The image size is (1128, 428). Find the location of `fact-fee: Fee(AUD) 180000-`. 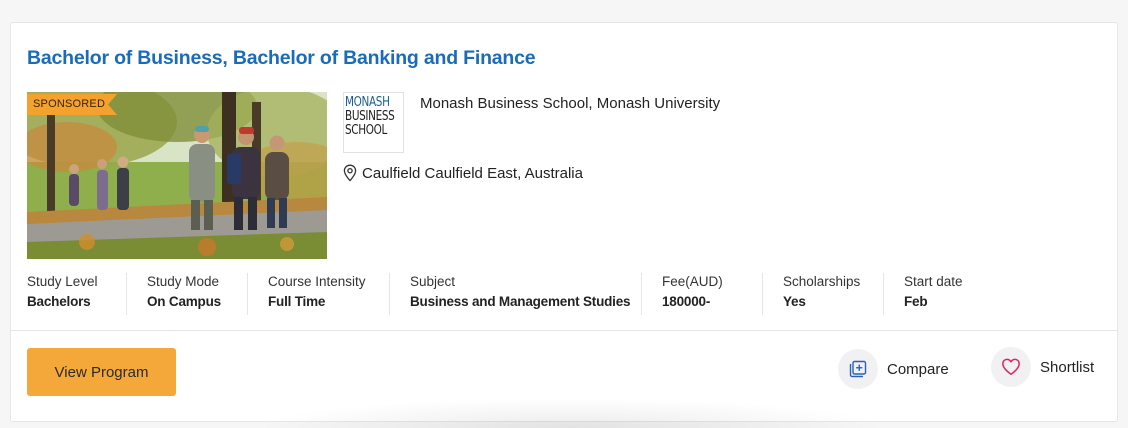

fact-fee: Fee(AUD) 180000- is located at coordinates (702, 294).